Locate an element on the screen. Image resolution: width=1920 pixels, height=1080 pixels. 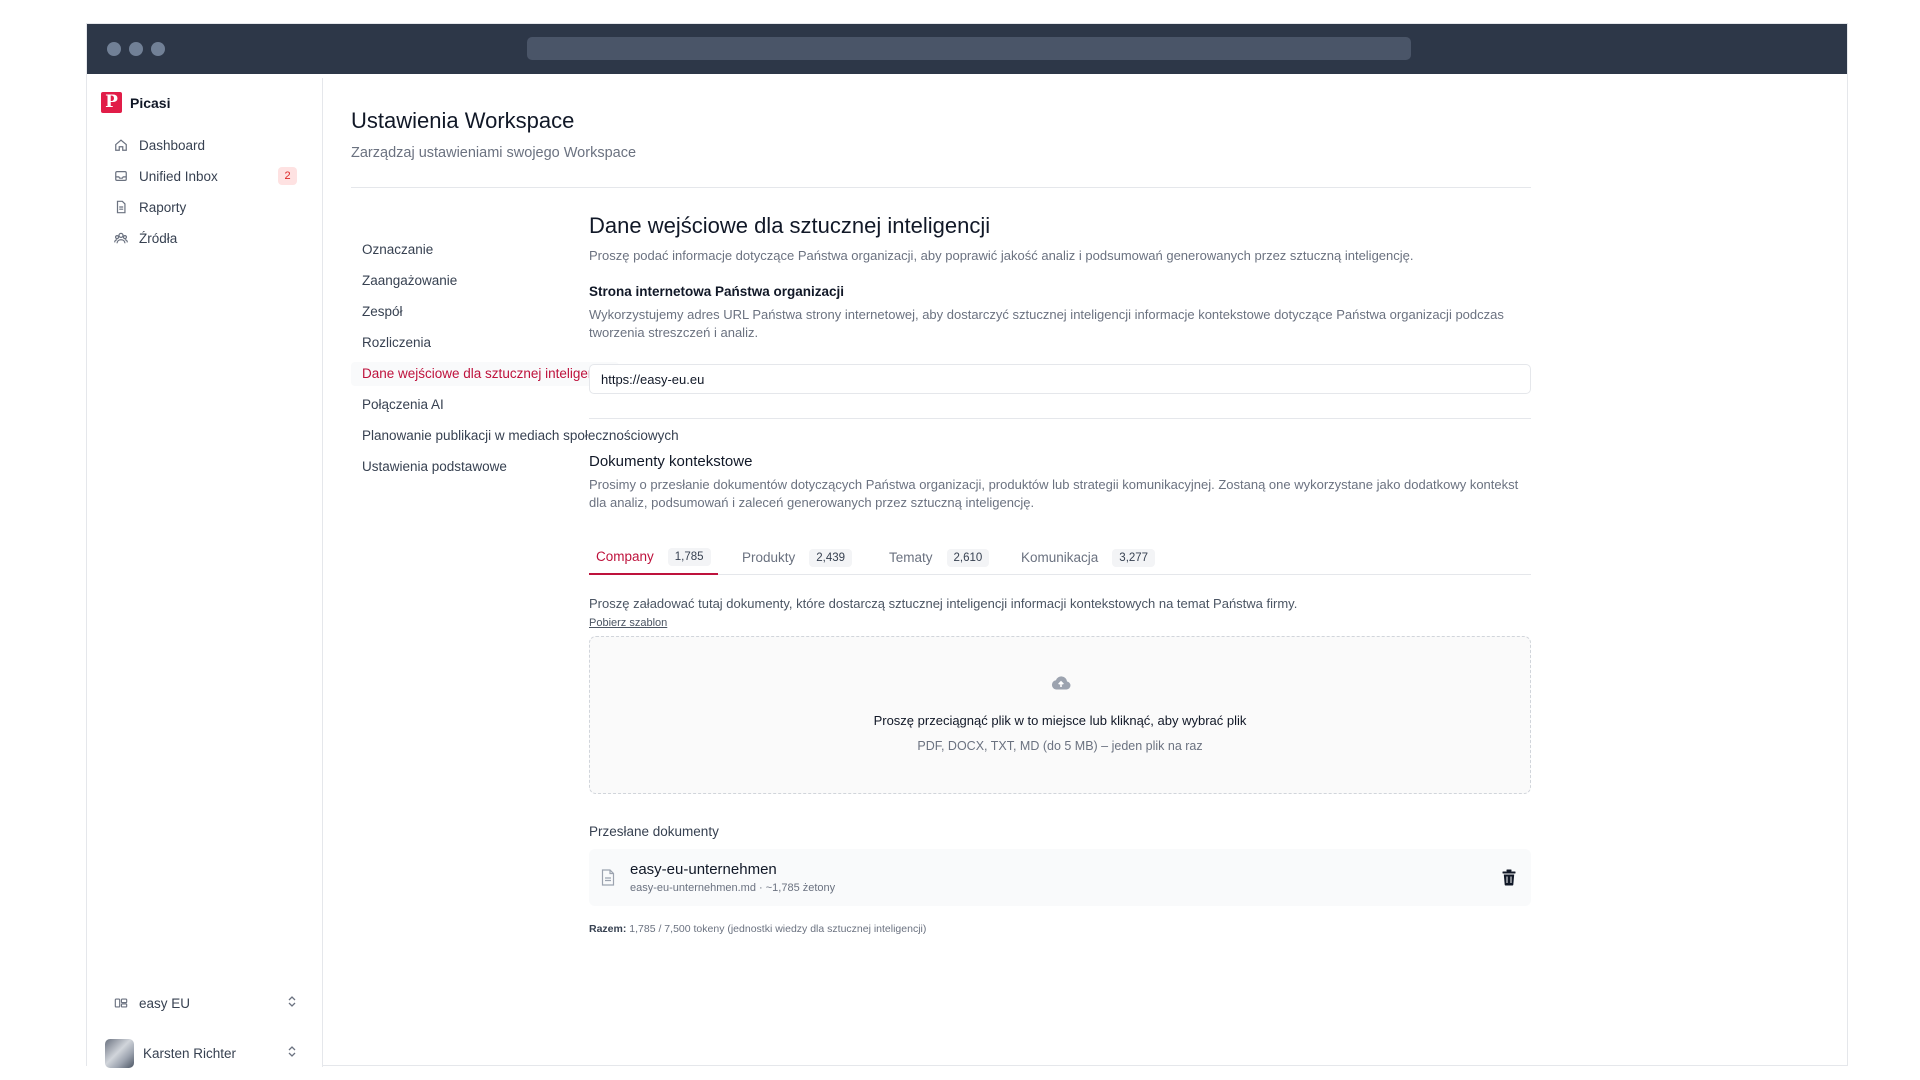
settings-nav-zaangazowanie: Zaangażowanie is located at coordinates (409, 281).